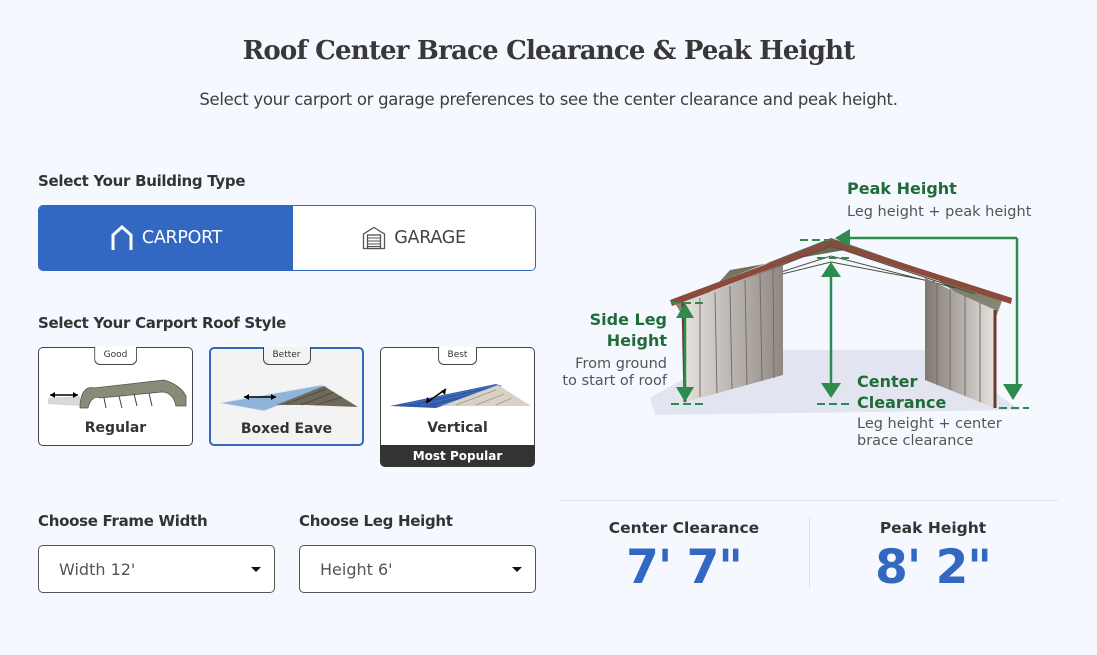  Describe the element at coordinates (142, 181) in the screenshot. I see `building-type-label: Select Your Building Type` at that location.